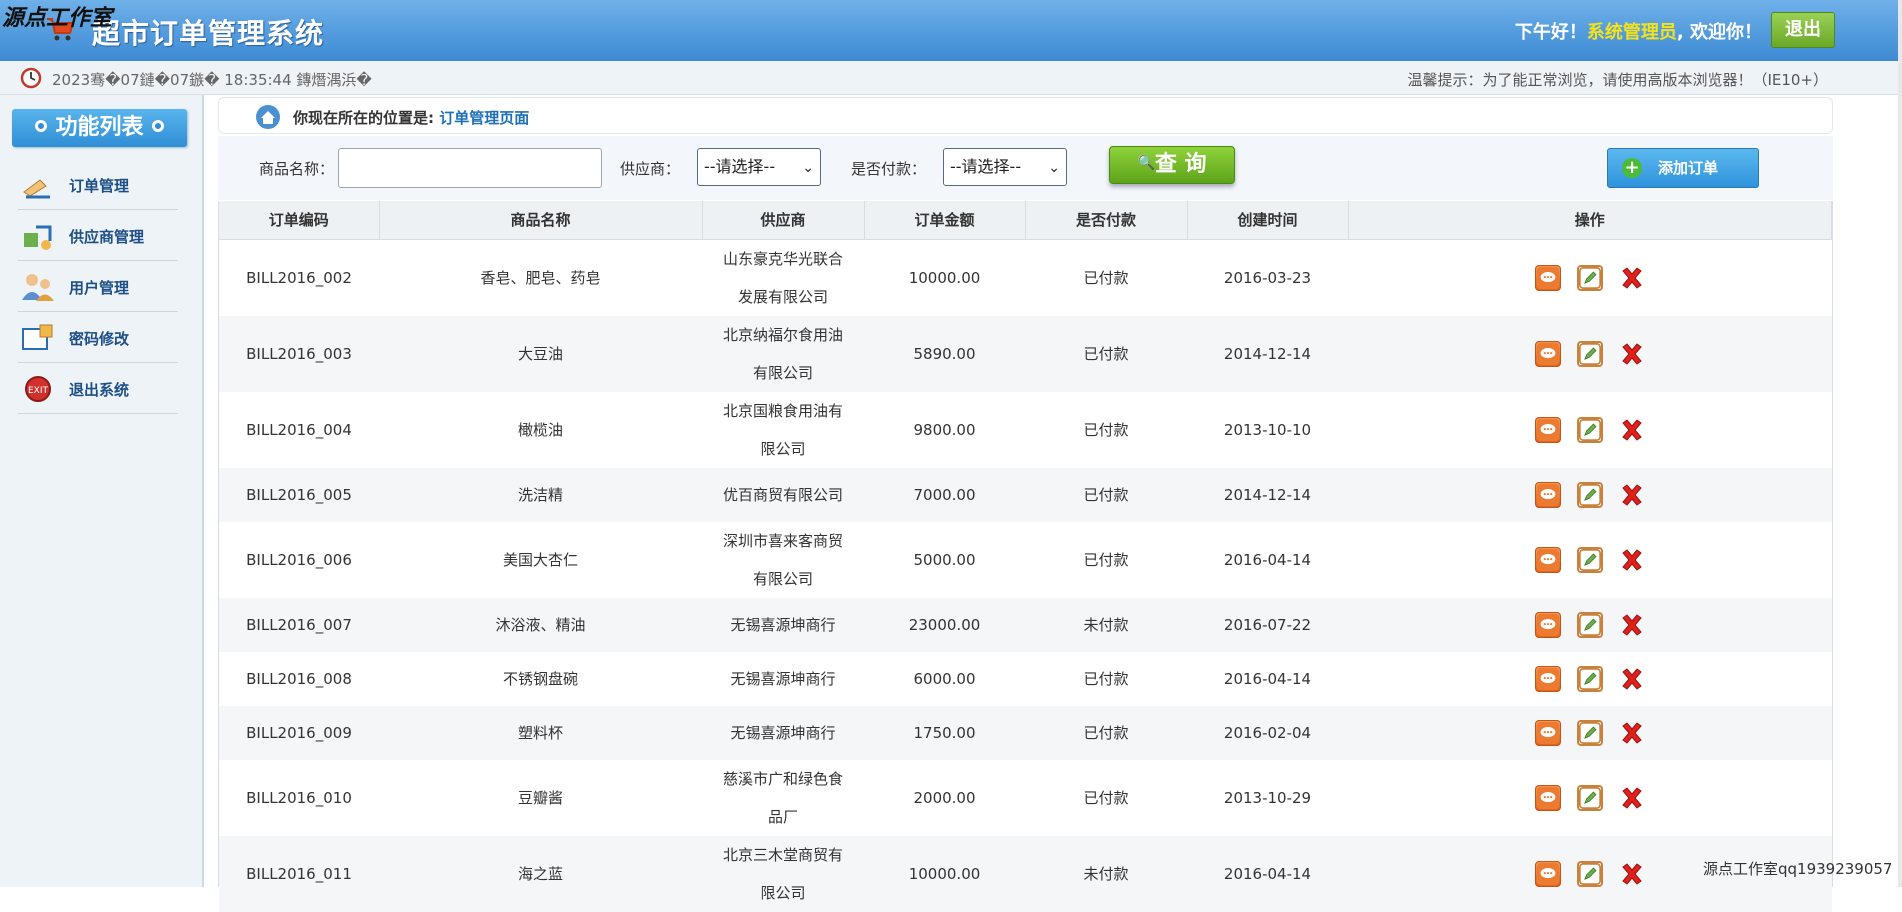 The image size is (1902, 912). I want to click on sidebar-item-users: 用户管理, so click(98, 286).